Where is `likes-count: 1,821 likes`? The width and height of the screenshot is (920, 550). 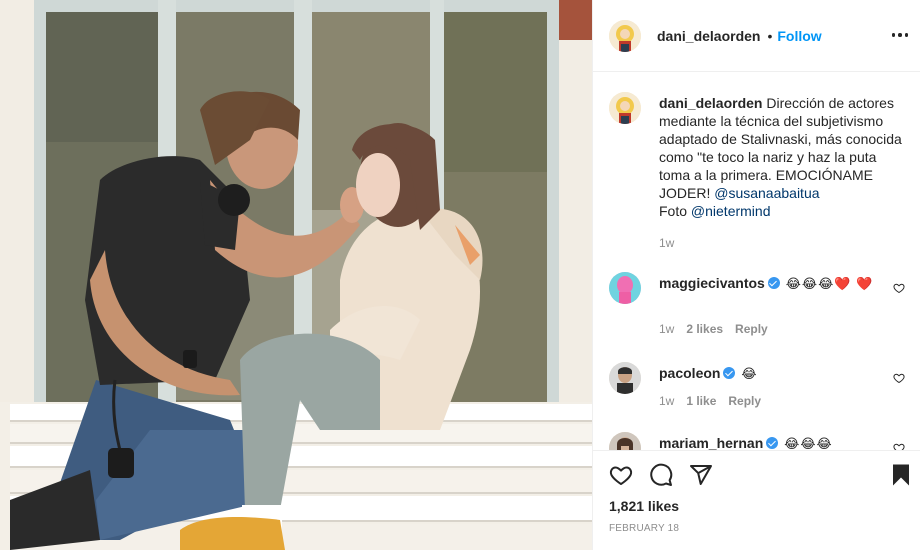 likes-count: 1,821 likes is located at coordinates (644, 506).